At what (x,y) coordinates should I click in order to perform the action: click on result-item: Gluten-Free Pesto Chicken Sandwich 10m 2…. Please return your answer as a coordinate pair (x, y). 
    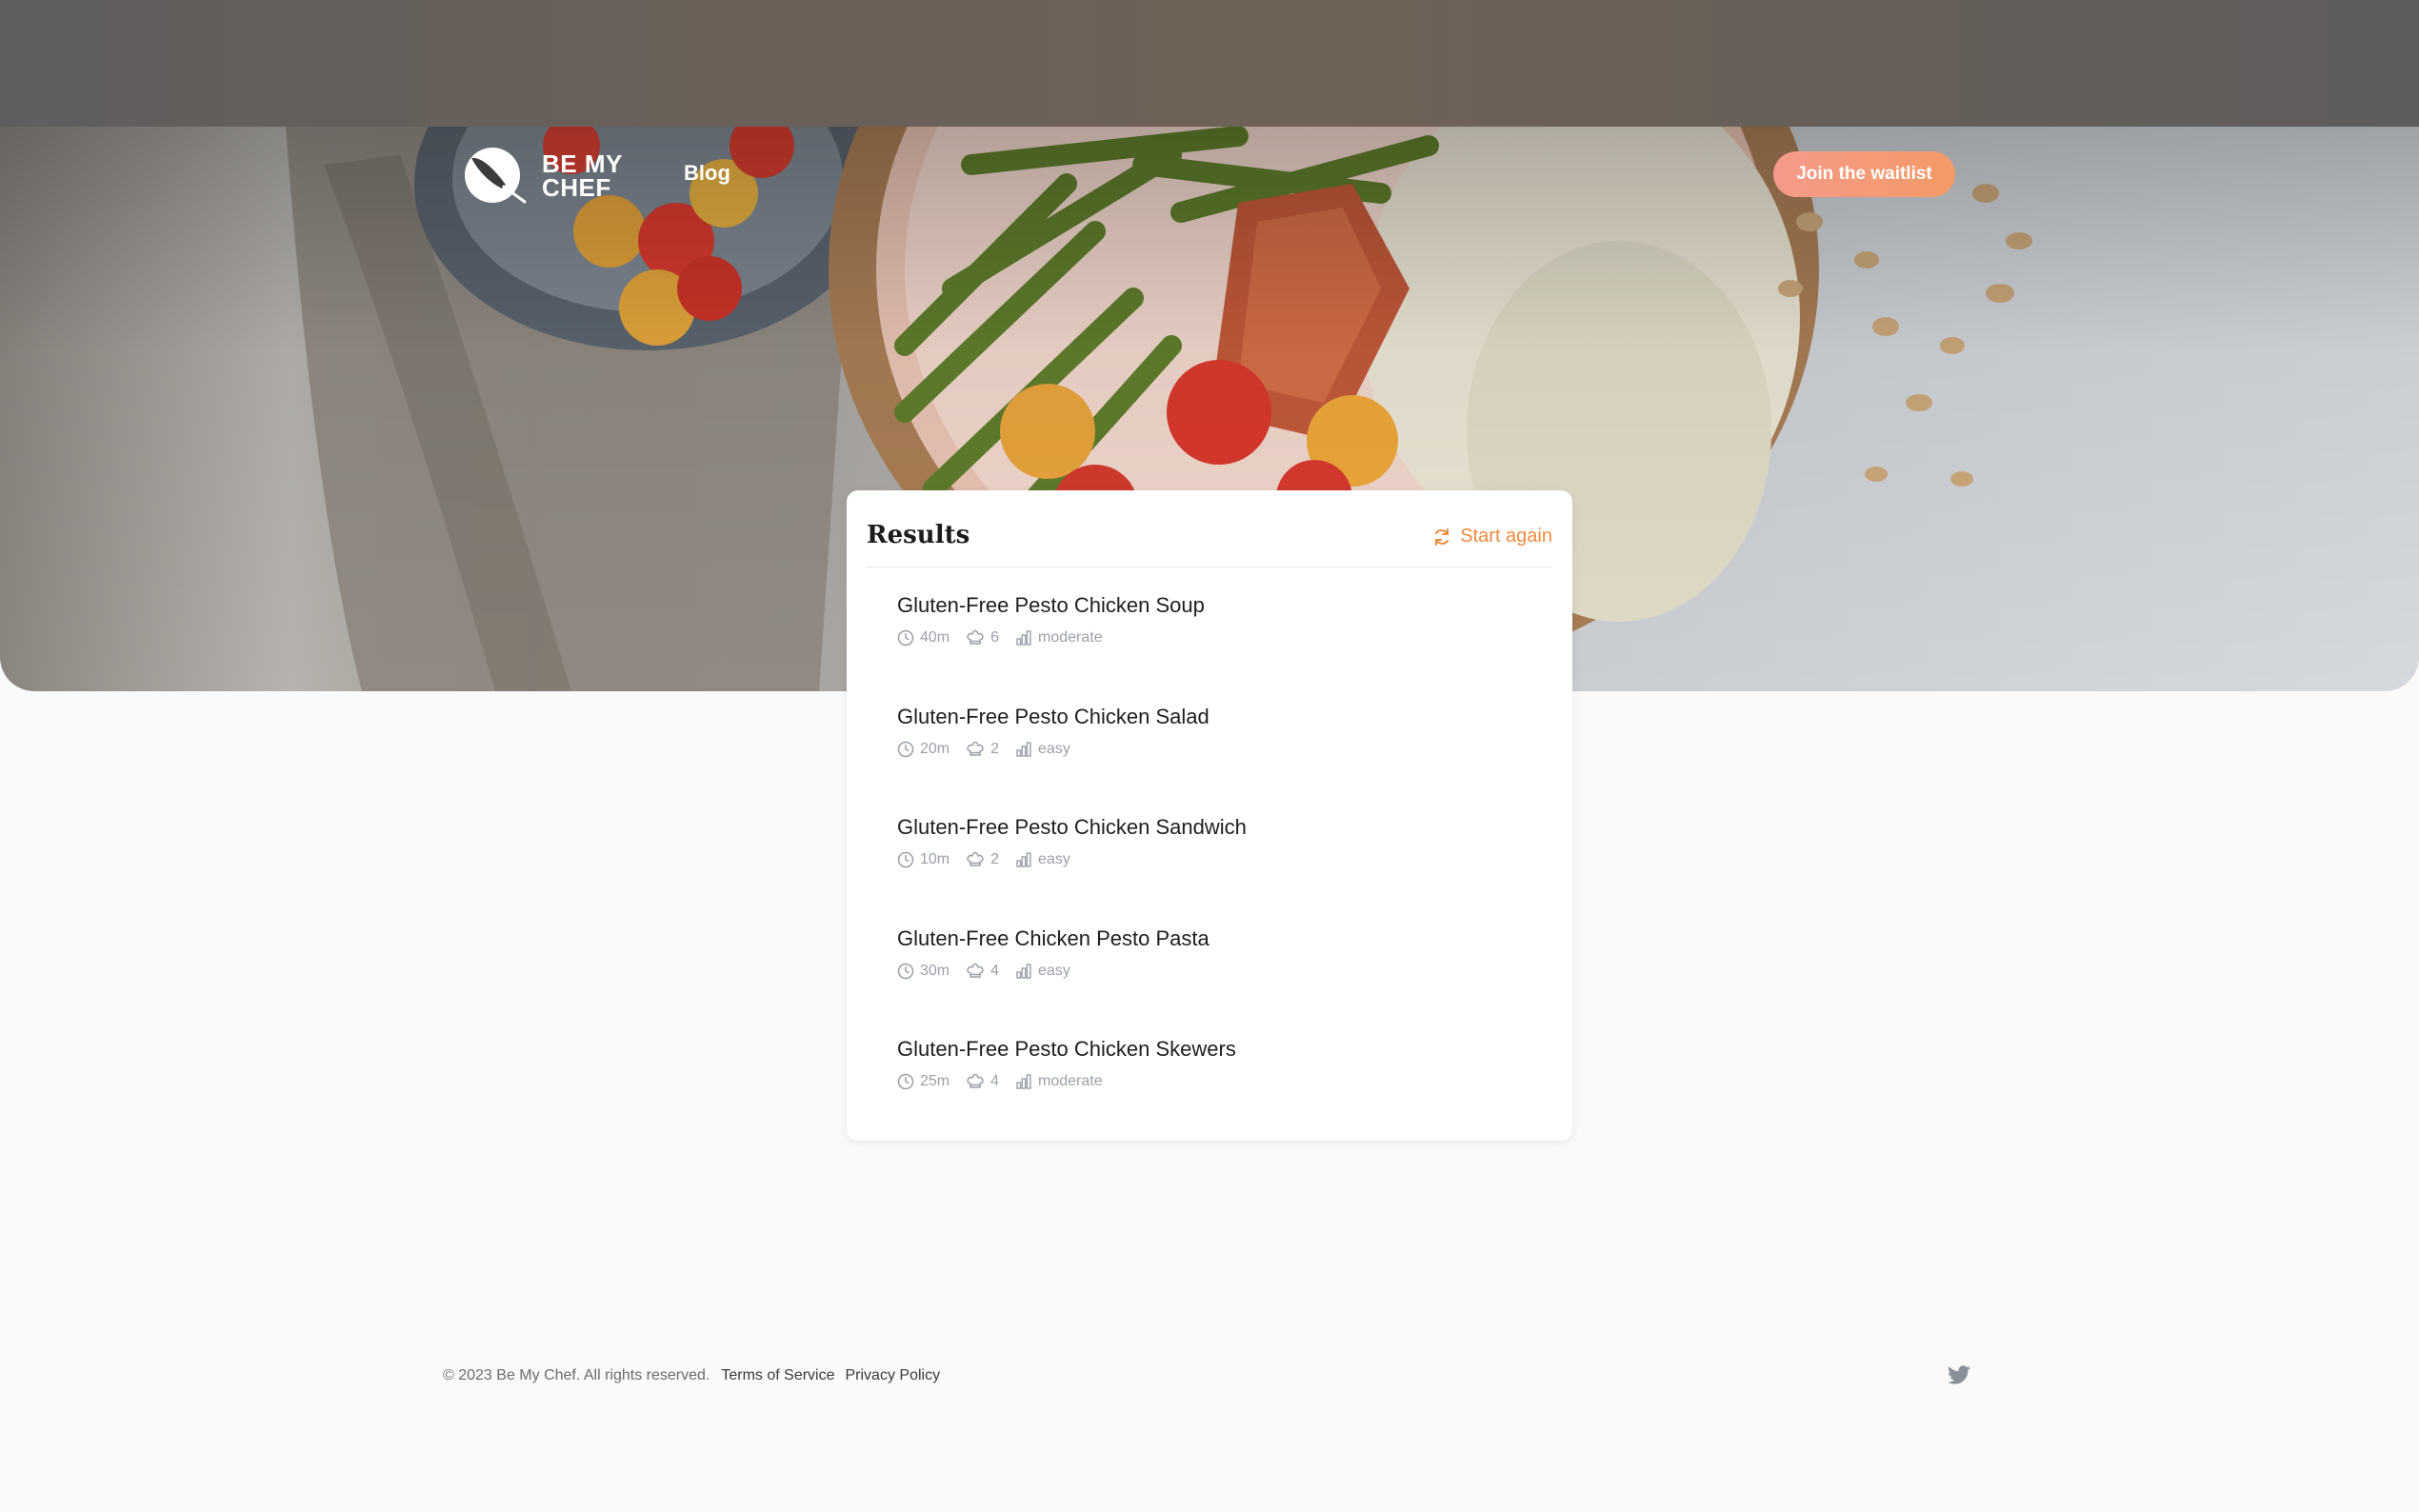
    Looking at the image, I should click on (1221, 870).